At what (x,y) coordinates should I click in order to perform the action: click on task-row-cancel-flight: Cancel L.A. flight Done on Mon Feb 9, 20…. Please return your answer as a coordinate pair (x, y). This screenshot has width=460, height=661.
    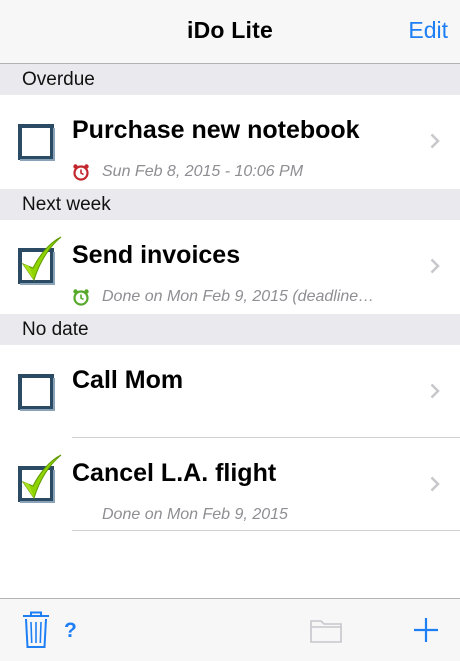
    Looking at the image, I should click on (230, 484).